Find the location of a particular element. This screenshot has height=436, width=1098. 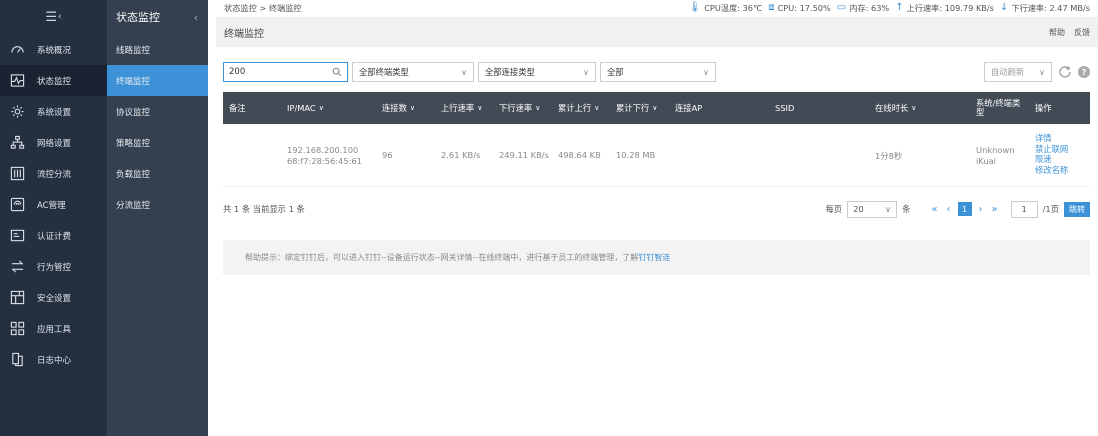

sidebar-item-label: 网络设置 is located at coordinates (54, 143).